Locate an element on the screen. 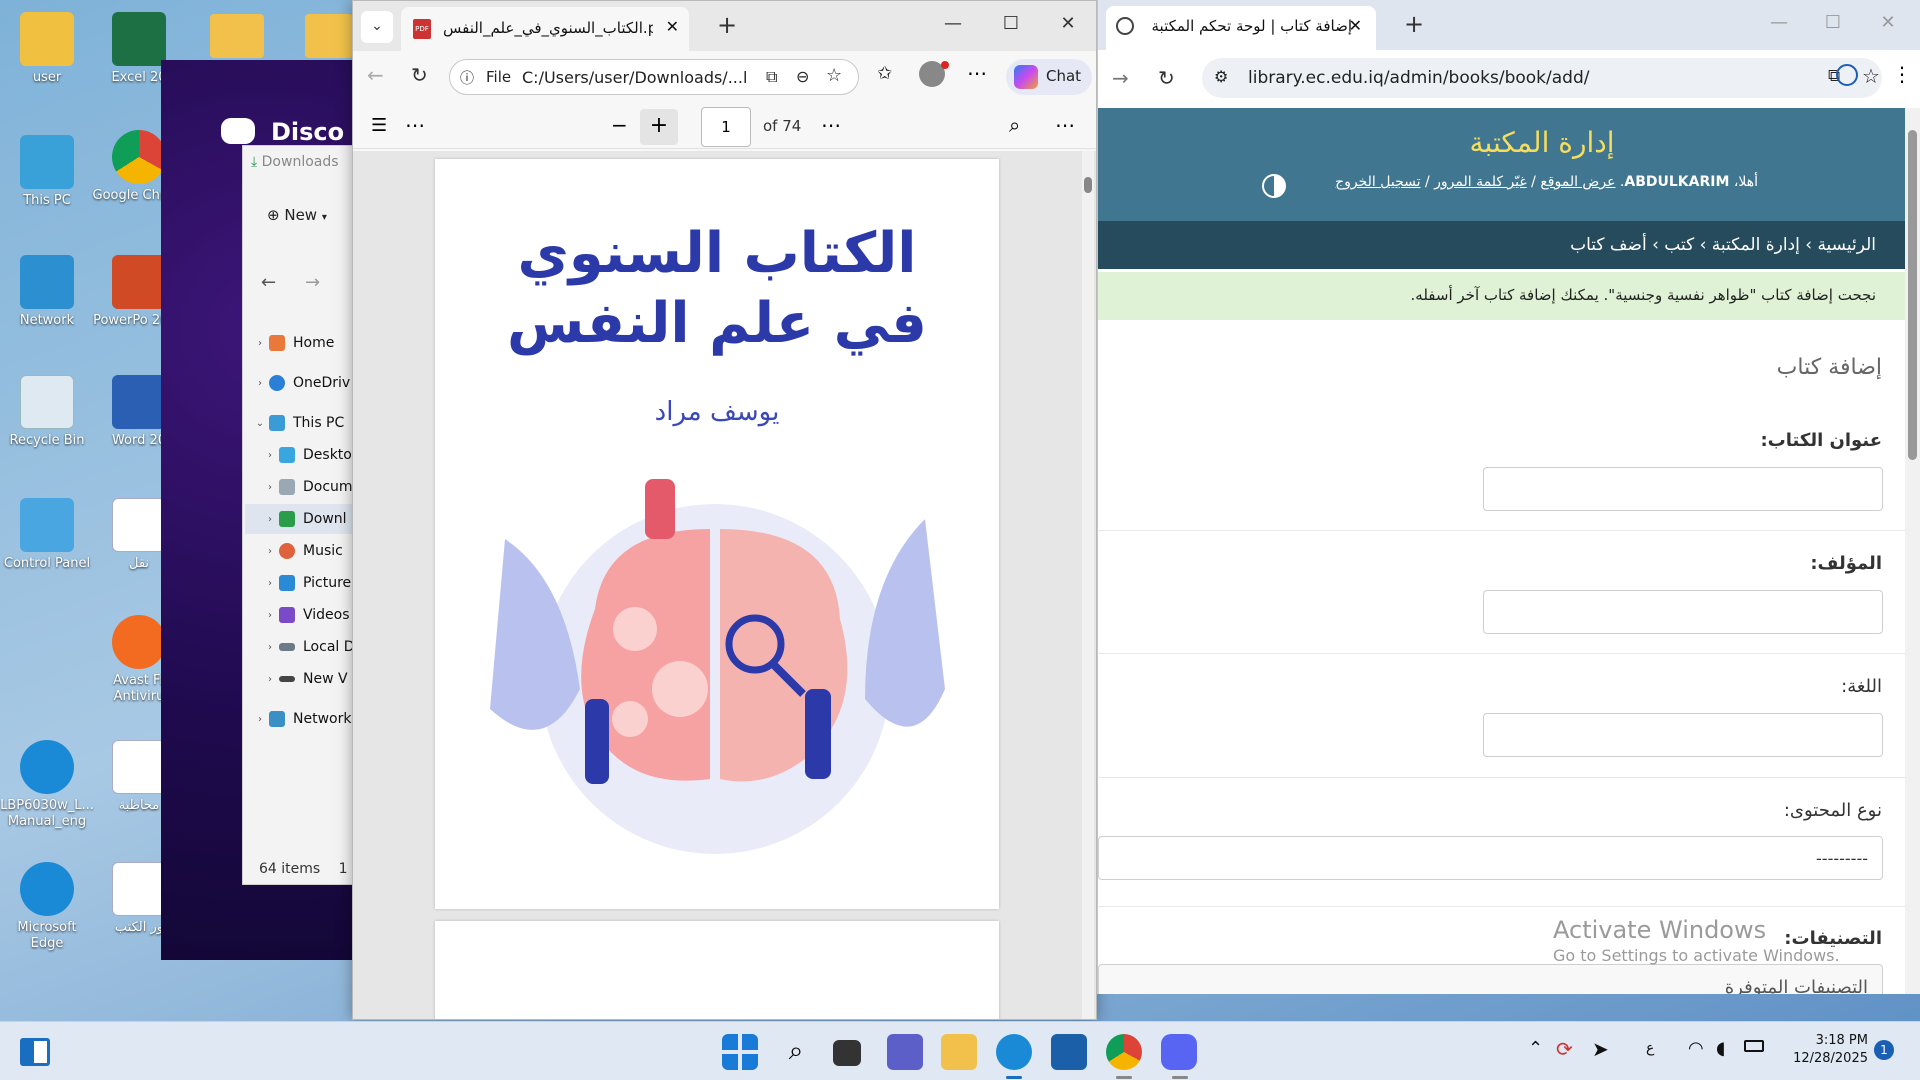  theme-toggle-icon is located at coordinates (1274, 186).